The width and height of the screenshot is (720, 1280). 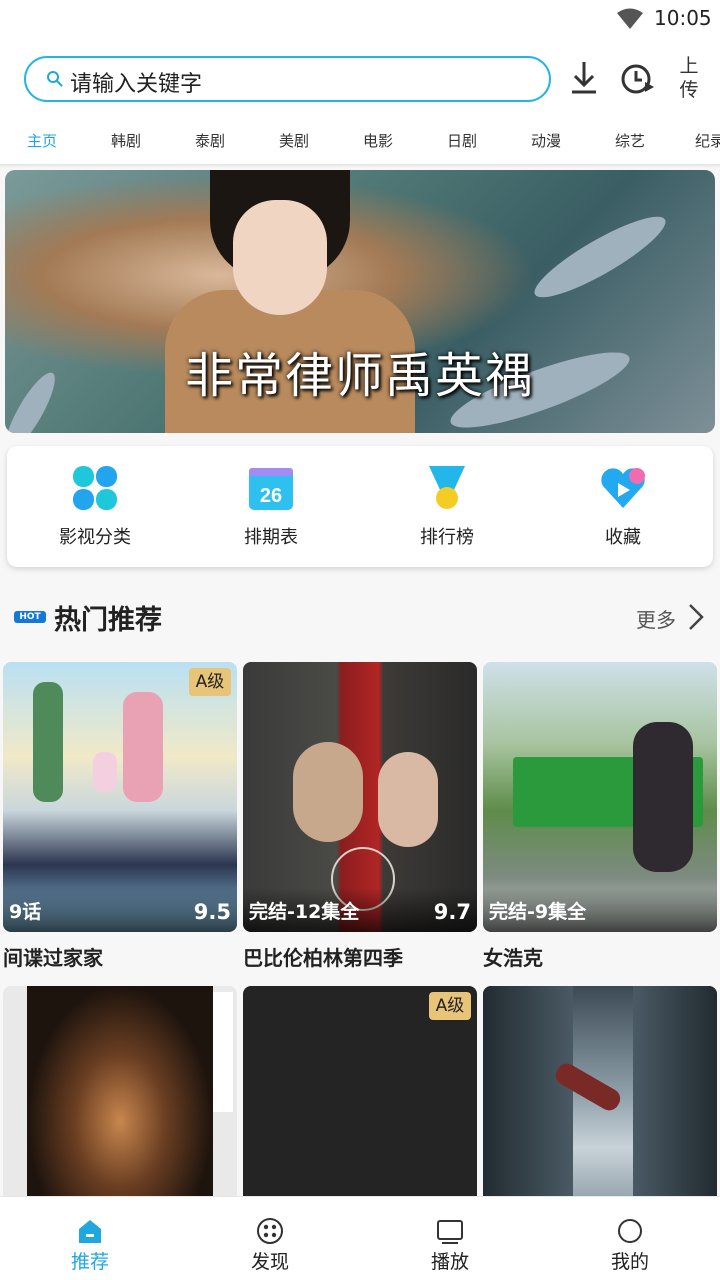 I want to click on topbar-shadow, so click(x=360, y=166).